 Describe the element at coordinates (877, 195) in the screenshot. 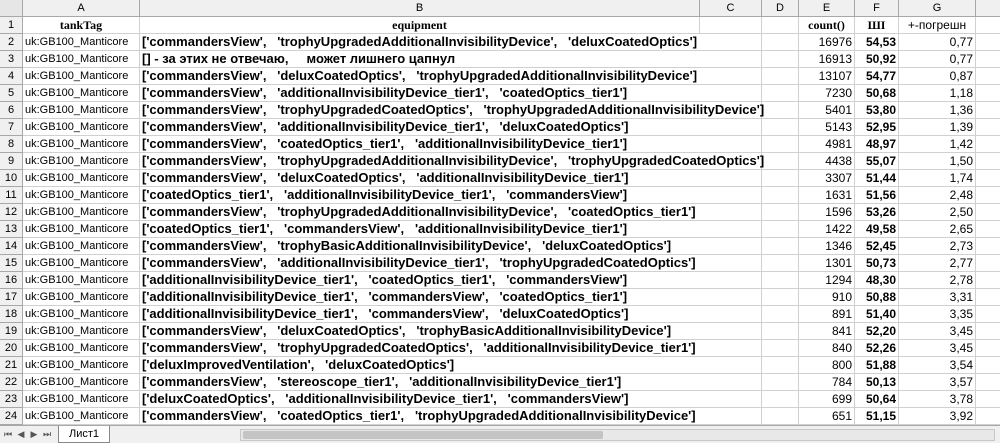

I see `cell-wr: 51,56` at that location.